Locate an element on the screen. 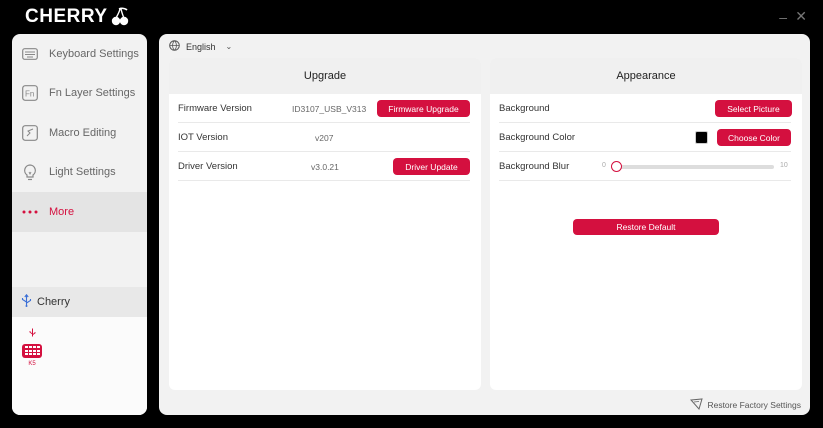 The image size is (823, 428). driver-version-row: Driver Version v3.0.21 Driver Update is located at coordinates (324, 166).